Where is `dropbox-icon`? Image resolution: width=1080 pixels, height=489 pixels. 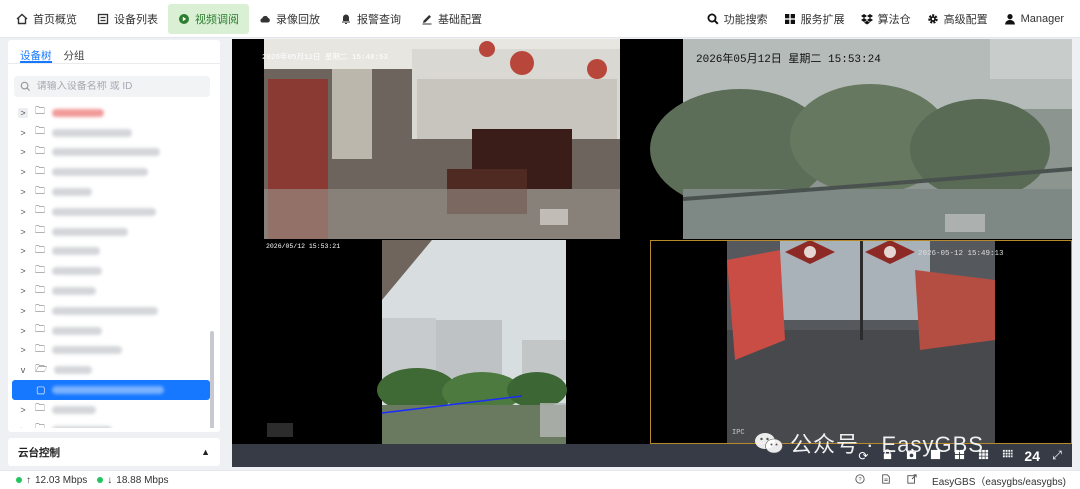 dropbox-icon is located at coordinates (866, 19).